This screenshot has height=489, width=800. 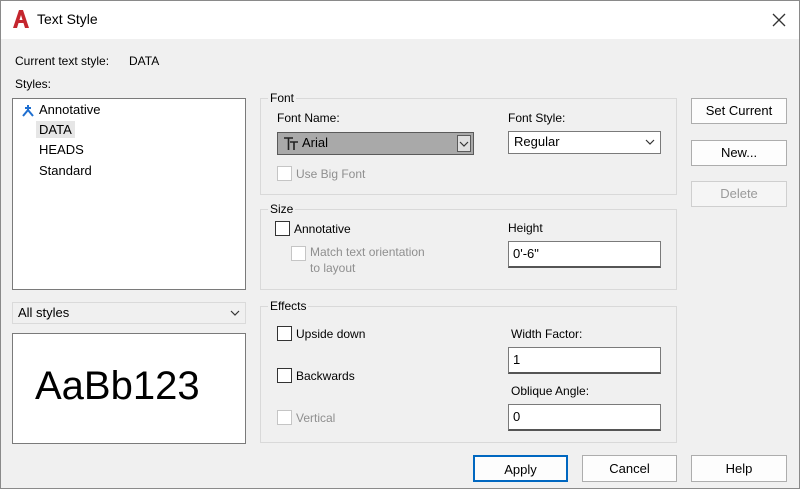 I want to click on preview-text: AaBb123, so click(x=117, y=386).